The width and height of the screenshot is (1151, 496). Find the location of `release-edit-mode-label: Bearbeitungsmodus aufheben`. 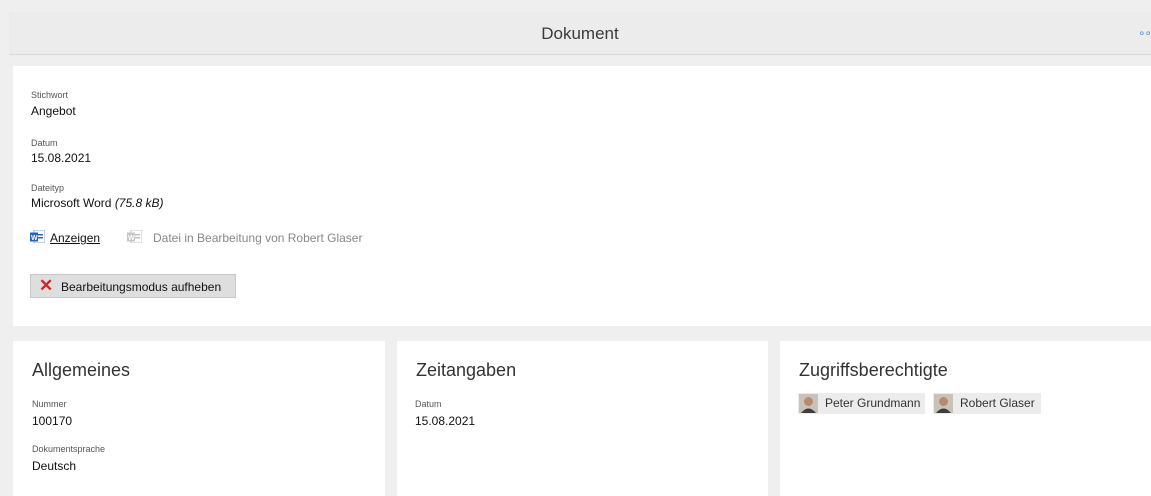

release-edit-mode-label: Bearbeitungsmodus aufheben is located at coordinates (141, 287).